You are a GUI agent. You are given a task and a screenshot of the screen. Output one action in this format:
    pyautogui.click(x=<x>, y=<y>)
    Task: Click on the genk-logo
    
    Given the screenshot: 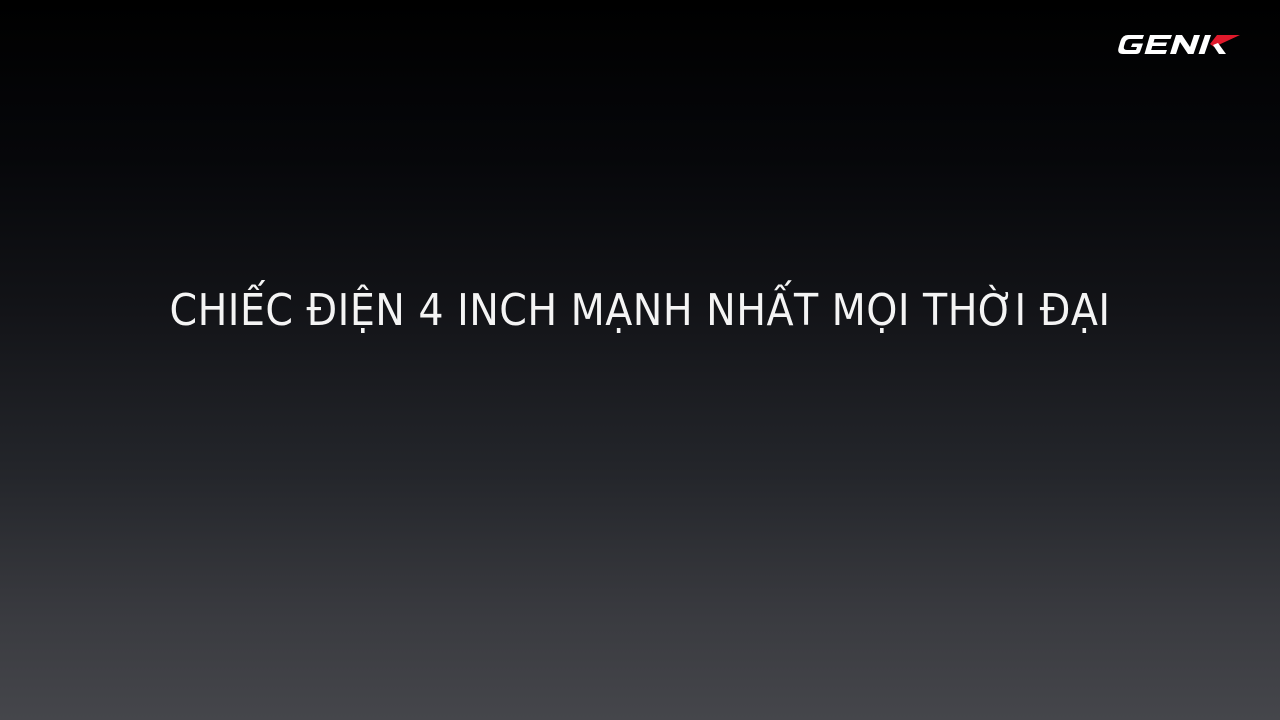 What is the action you would take?
    pyautogui.click(x=1178, y=44)
    